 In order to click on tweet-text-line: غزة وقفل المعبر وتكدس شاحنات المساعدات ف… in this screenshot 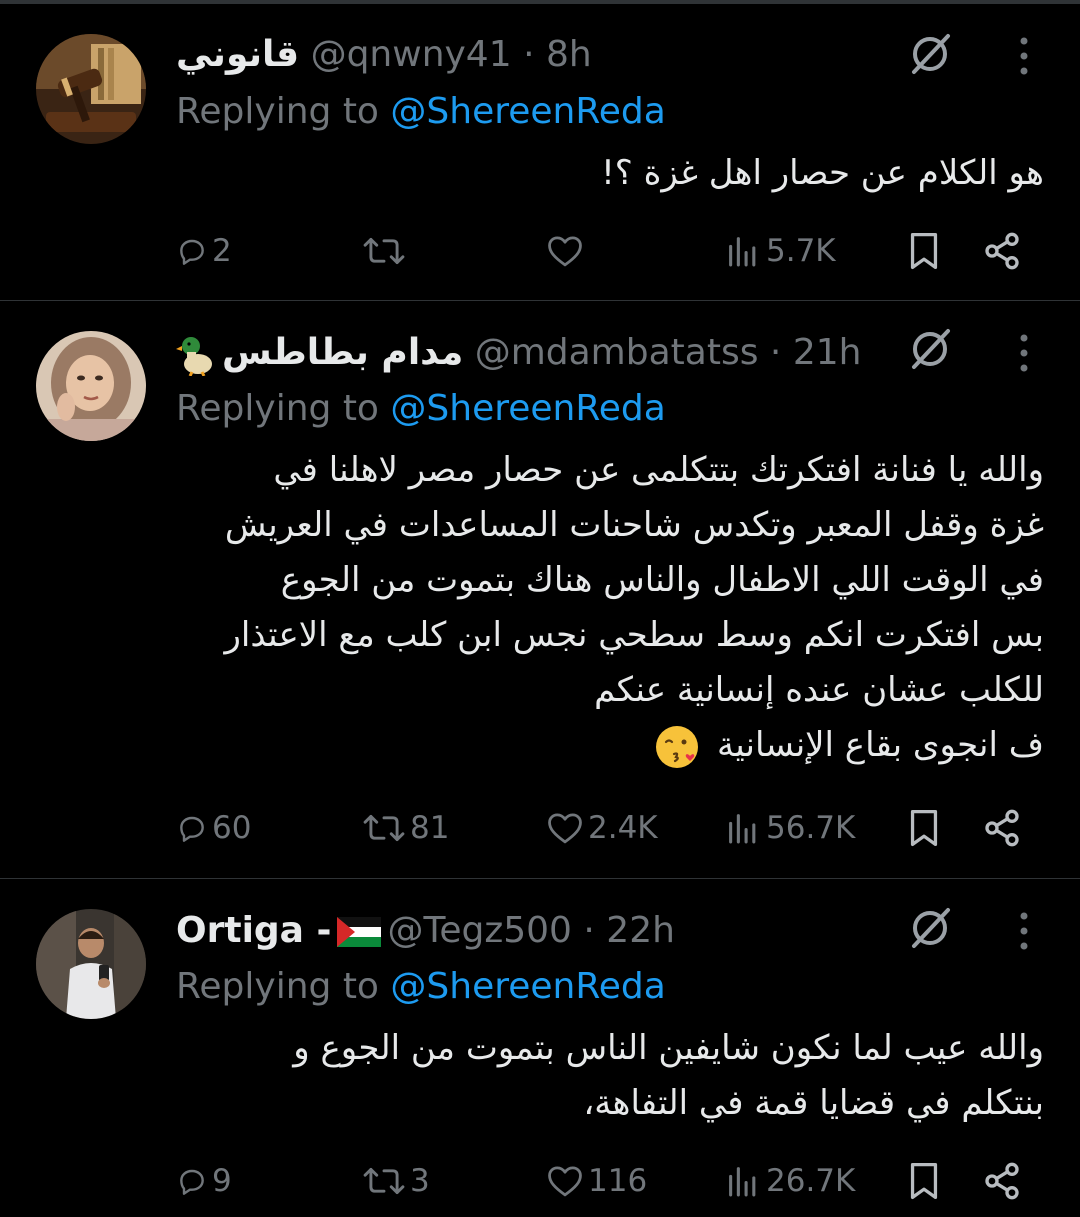, I will do `click(634, 525)`.